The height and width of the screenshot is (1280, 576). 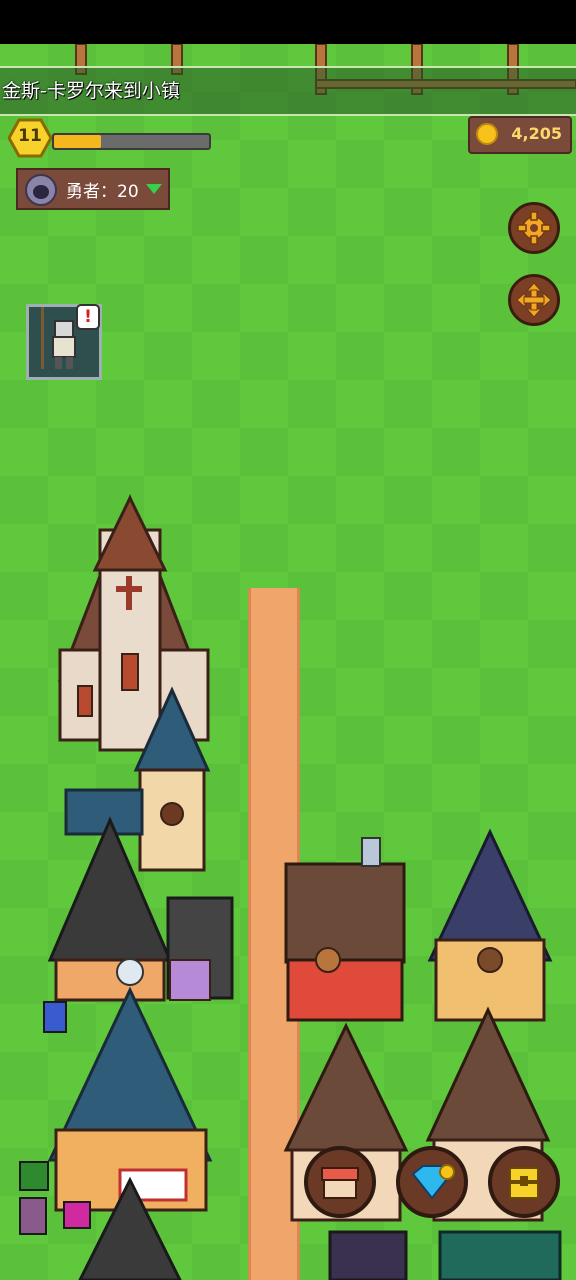 I want to click on gear-icon, so click(x=534, y=228).